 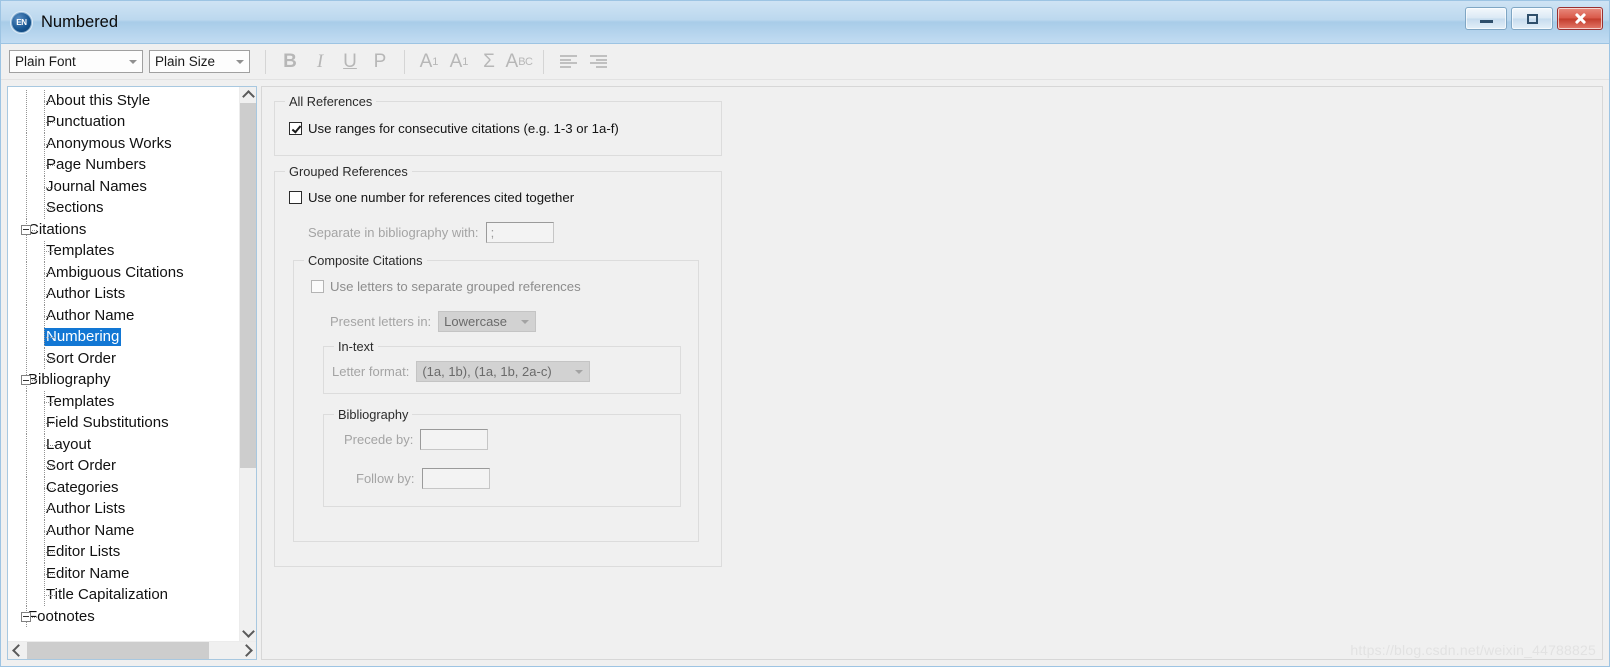 I want to click on tree-item-page-numbers: Page Numbers, so click(x=123, y=165).